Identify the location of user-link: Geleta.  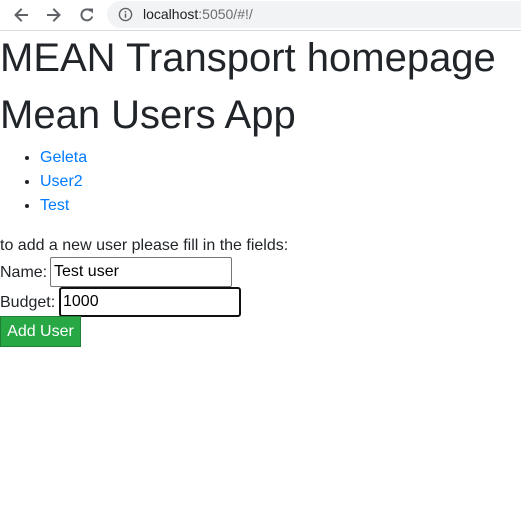
(63, 157).